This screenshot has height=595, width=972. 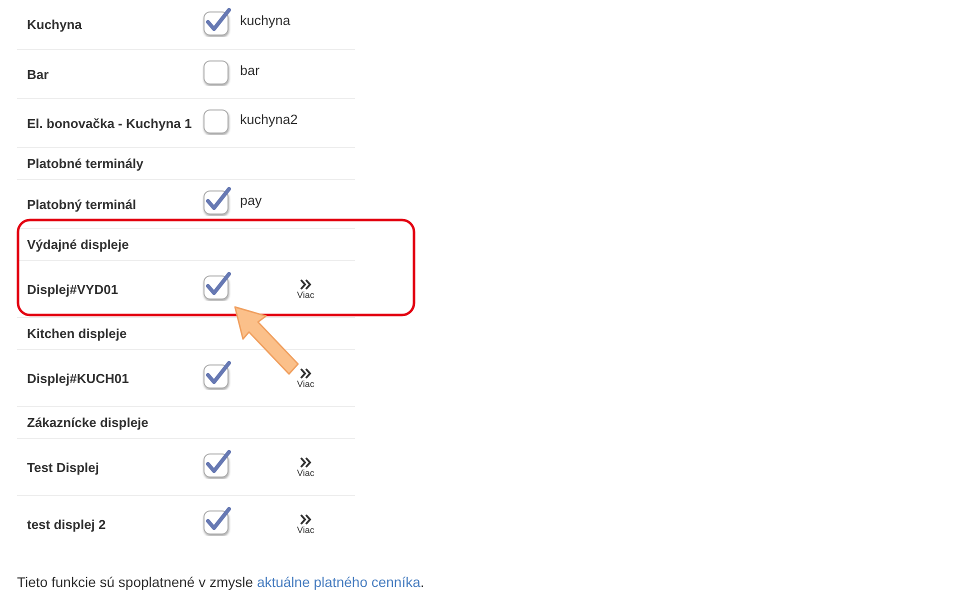 What do you see at coordinates (63, 467) in the screenshot?
I see `device-name: Test Displej` at bounding box center [63, 467].